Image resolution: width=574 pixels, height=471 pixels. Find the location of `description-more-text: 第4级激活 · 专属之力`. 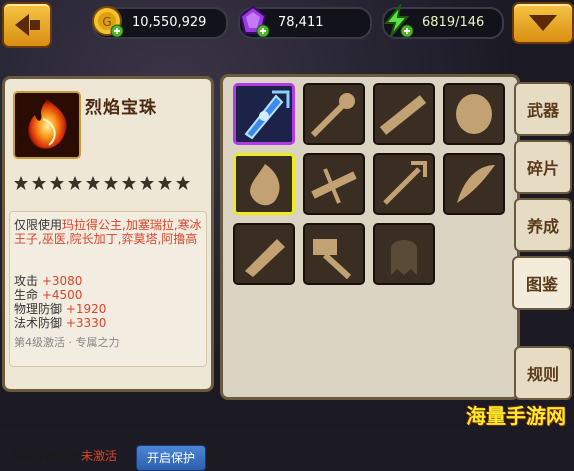

description-more-text: 第4级激活 · 专属之力 is located at coordinates (67, 342).